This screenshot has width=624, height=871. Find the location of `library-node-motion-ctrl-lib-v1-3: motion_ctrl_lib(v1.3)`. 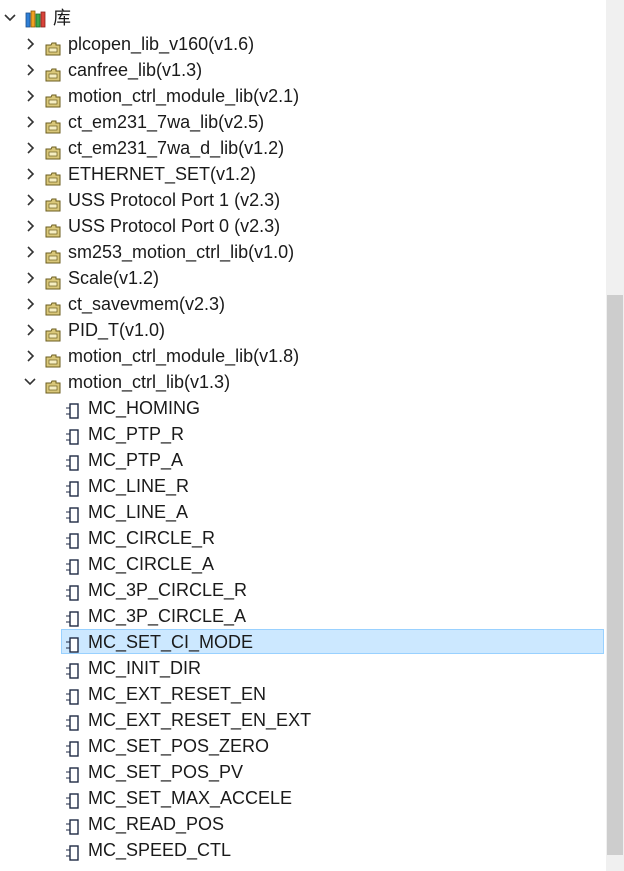

library-node-motion-ctrl-lib-v1-3: motion_ctrl_lib(v1.3) is located at coordinates (303, 382).